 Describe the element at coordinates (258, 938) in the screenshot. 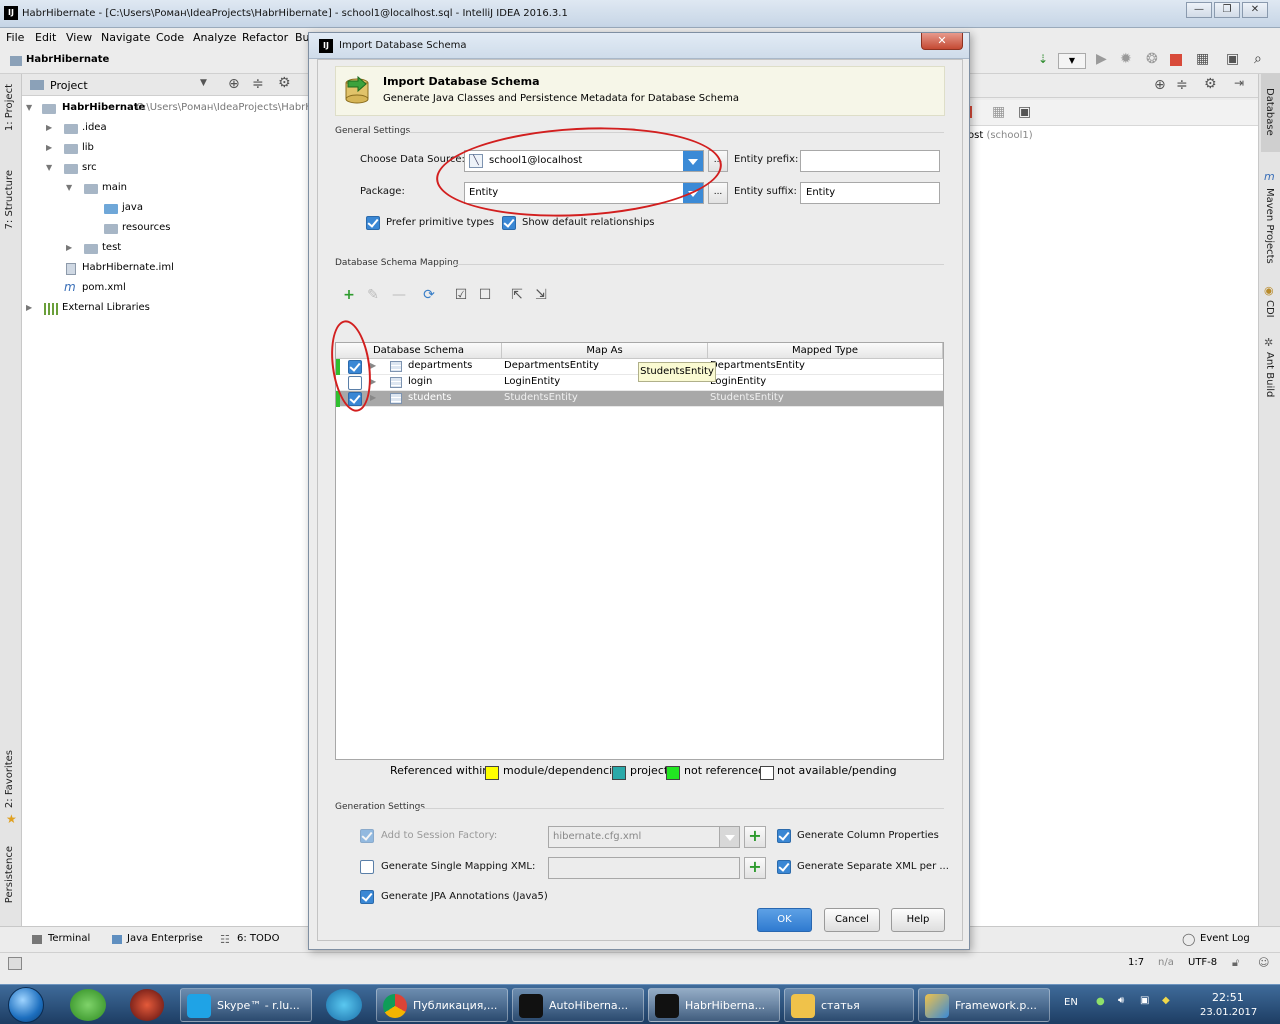

I see `tool-todo: 6: TODO` at that location.